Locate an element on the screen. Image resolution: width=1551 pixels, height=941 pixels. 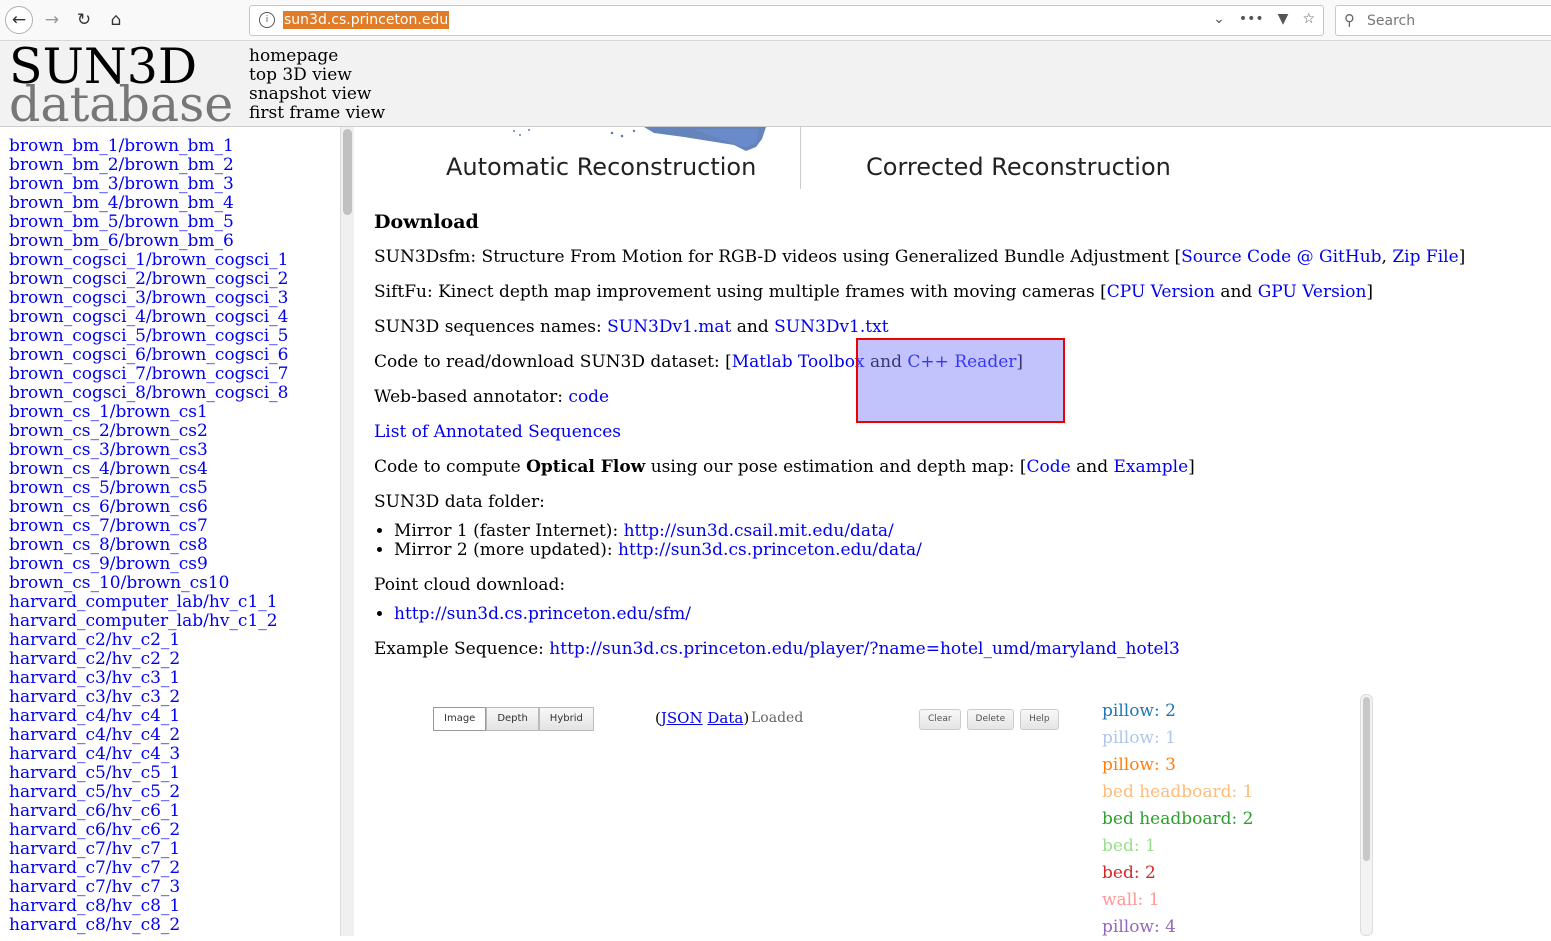
pocket-icon: ▼ is located at coordinates (1283, 19).